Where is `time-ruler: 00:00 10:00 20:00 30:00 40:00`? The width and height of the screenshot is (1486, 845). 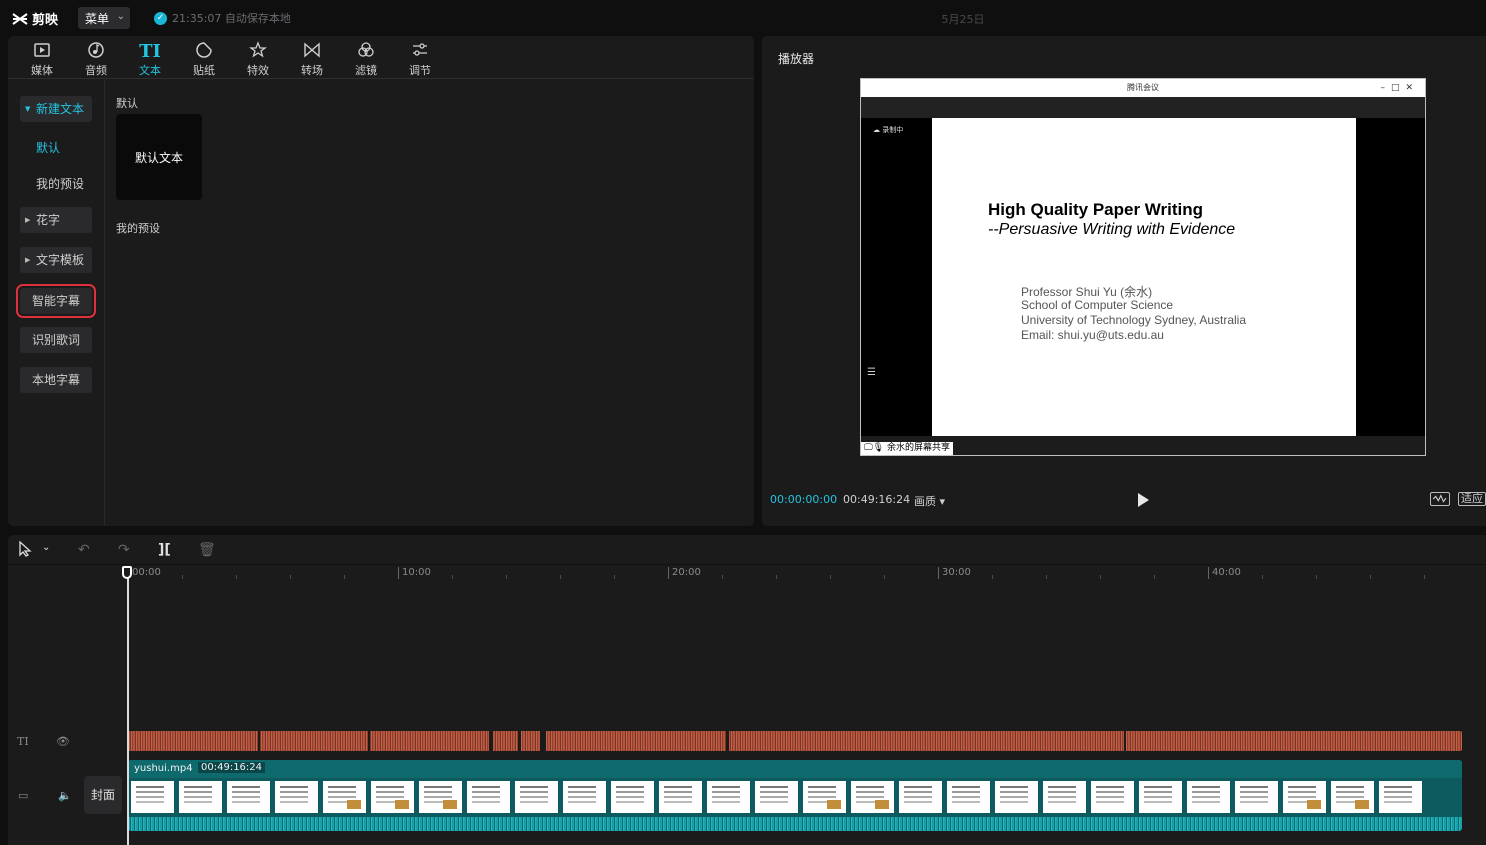 time-ruler: 00:00 10:00 20:00 30:00 40:00 is located at coordinates (807, 573).